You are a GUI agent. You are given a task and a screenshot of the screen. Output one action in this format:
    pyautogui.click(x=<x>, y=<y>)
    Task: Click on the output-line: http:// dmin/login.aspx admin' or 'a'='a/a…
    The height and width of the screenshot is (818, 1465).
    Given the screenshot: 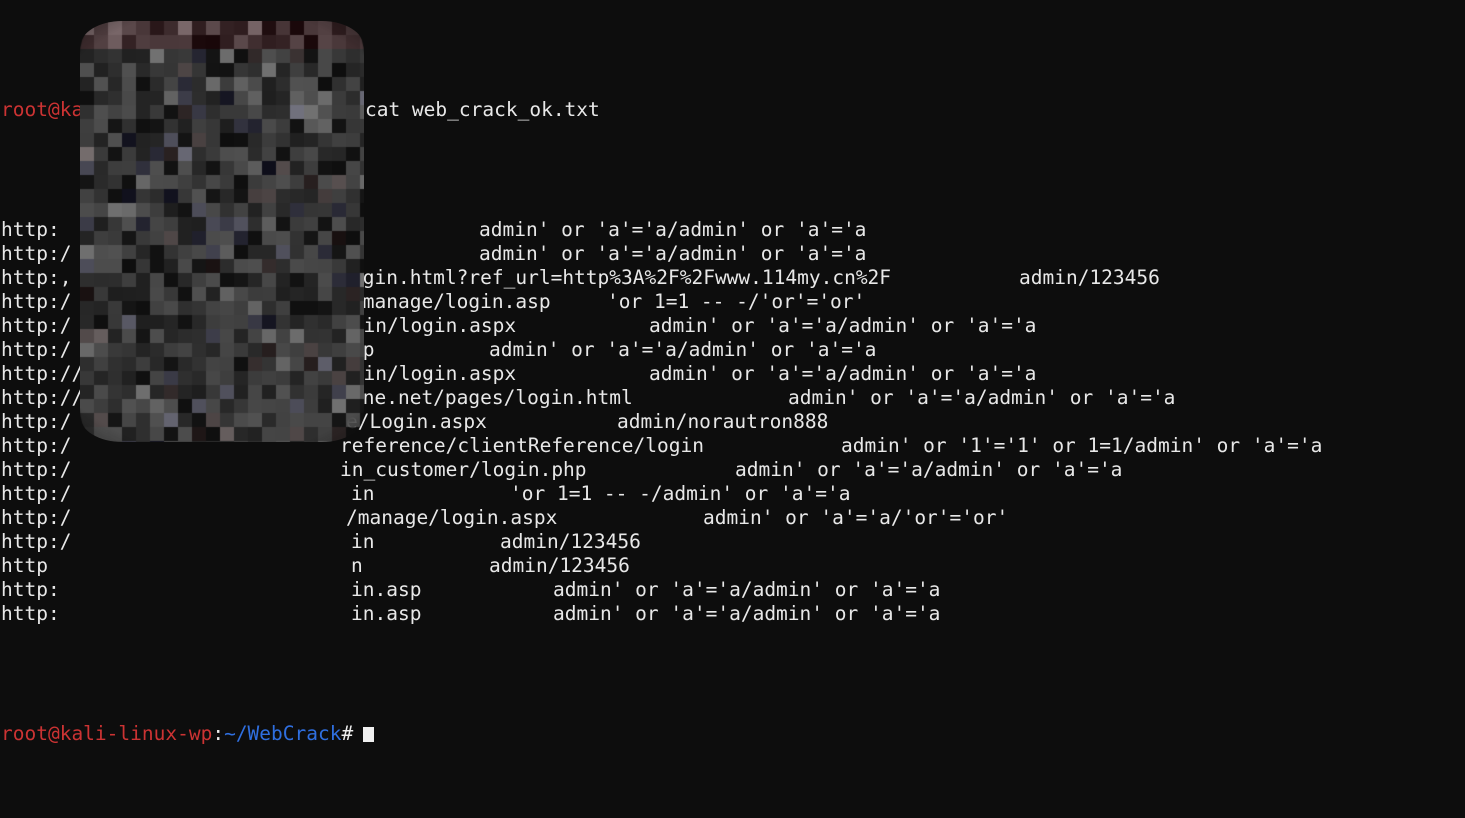 What is the action you would take?
    pyautogui.click(x=733, y=374)
    